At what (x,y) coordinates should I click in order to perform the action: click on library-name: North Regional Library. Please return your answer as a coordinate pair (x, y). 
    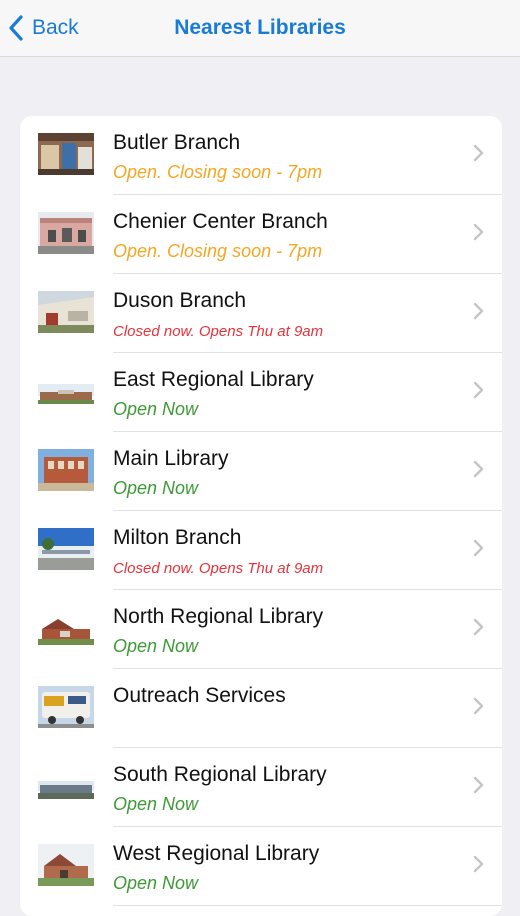
    Looking at the image, I should click on (218, 616).